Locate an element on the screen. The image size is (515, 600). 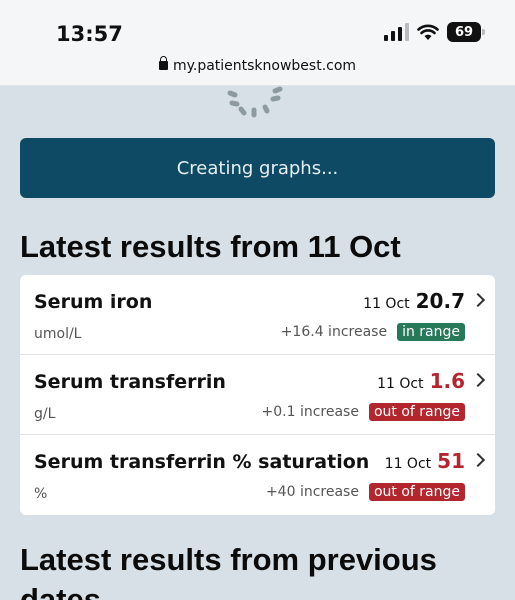
battery-icon: 69 is located at coordinates (466, 32).